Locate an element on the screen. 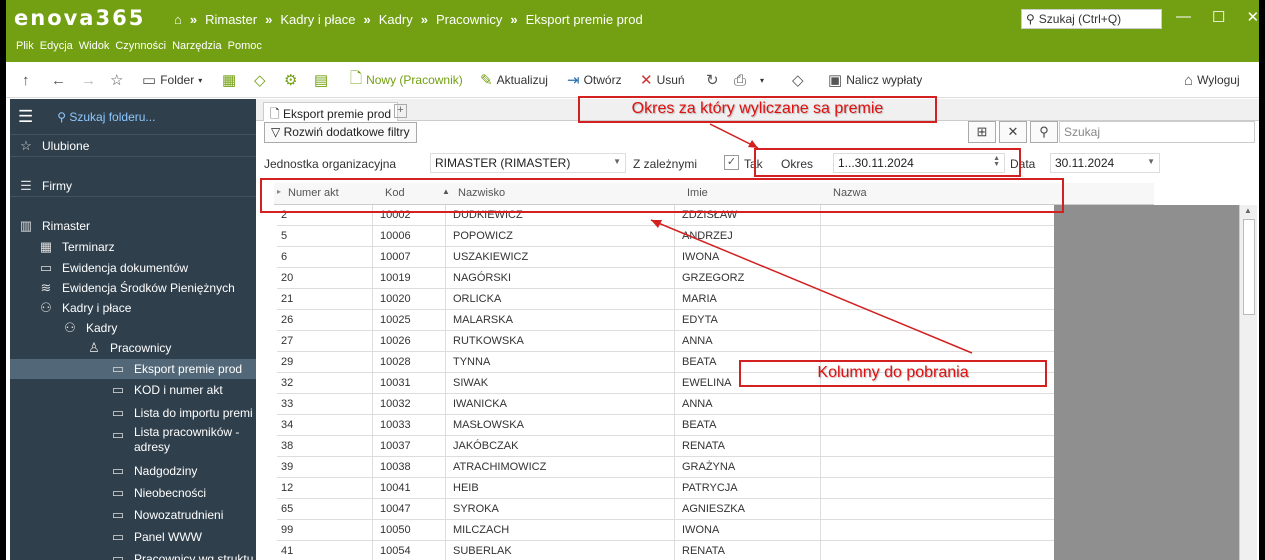  table-row: 5 10006 POPOWICZ ANDRZEJ is located at coordinates (665, 236).